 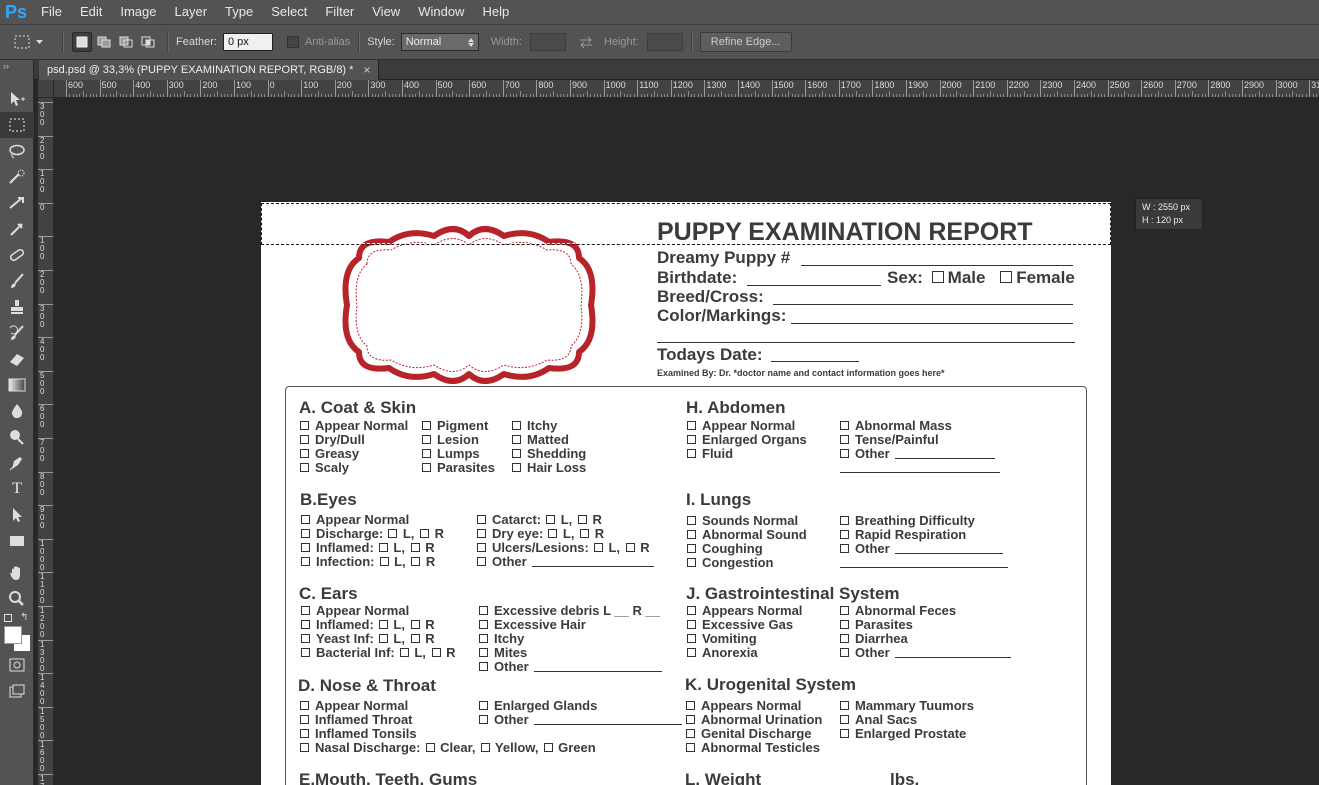 I want to click on ruler-label: 1700, so click(x=42, y=779).